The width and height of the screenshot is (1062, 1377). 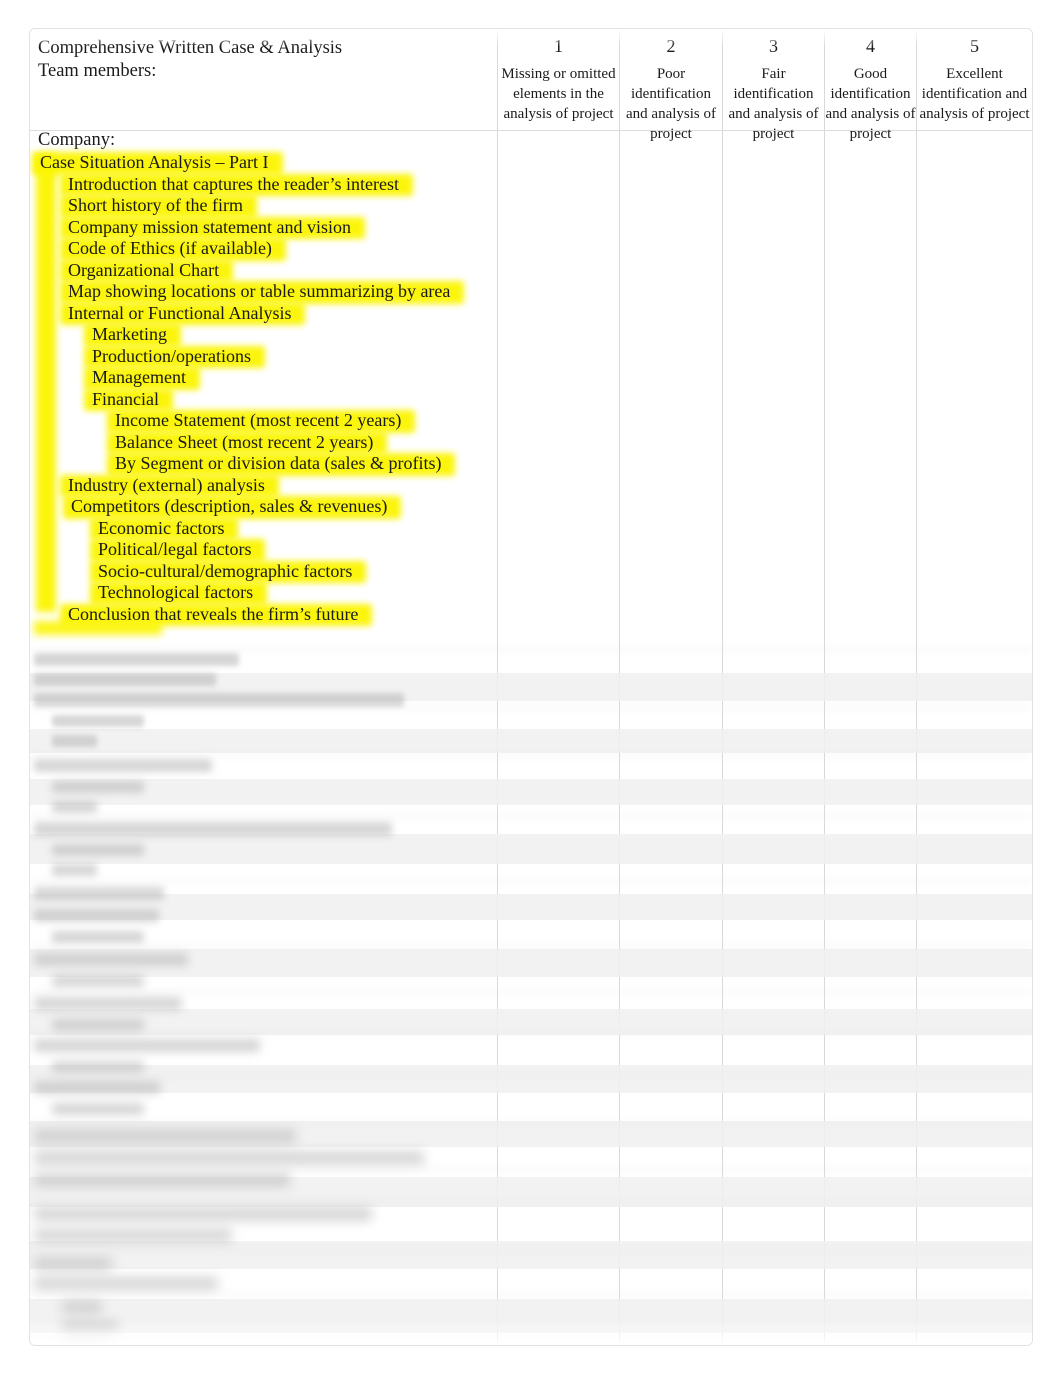 What do you see at coordinates (155, 205) in the screenshot?
I see `criterion-label: Short history of the firm` at bounding box center [155, 205].